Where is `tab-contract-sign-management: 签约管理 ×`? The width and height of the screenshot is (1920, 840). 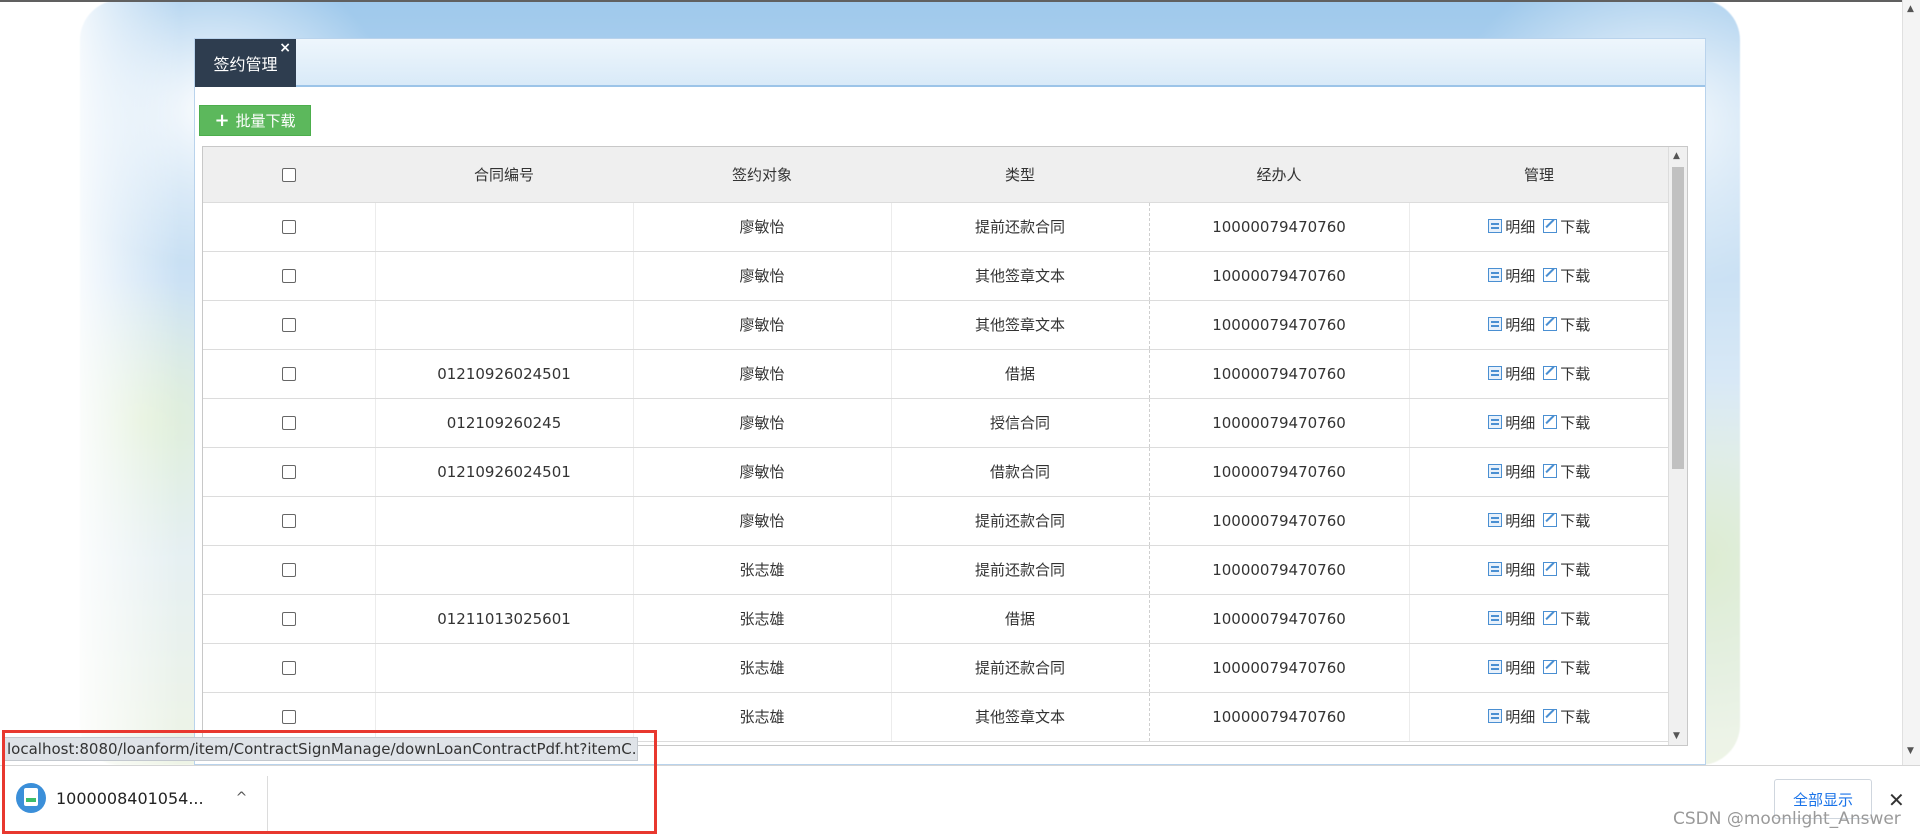
tab-contract-sign-management: 签约管理 × is located at coordinates (245, 63).